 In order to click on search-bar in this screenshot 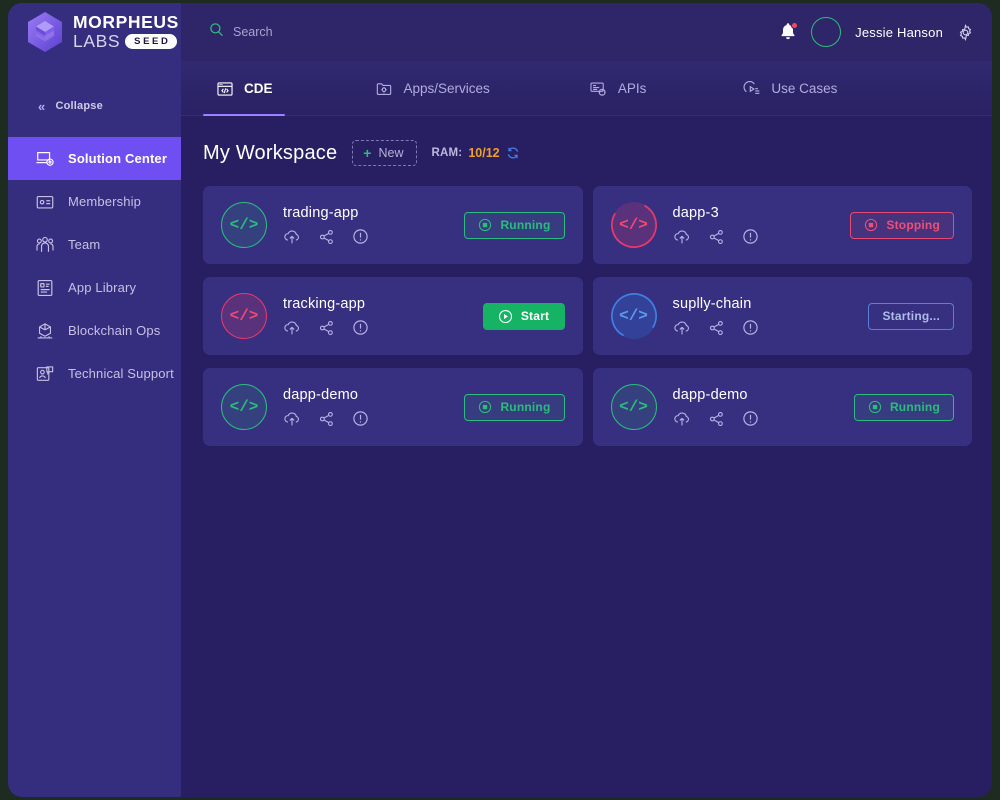, I will do `click(351, 32)`.